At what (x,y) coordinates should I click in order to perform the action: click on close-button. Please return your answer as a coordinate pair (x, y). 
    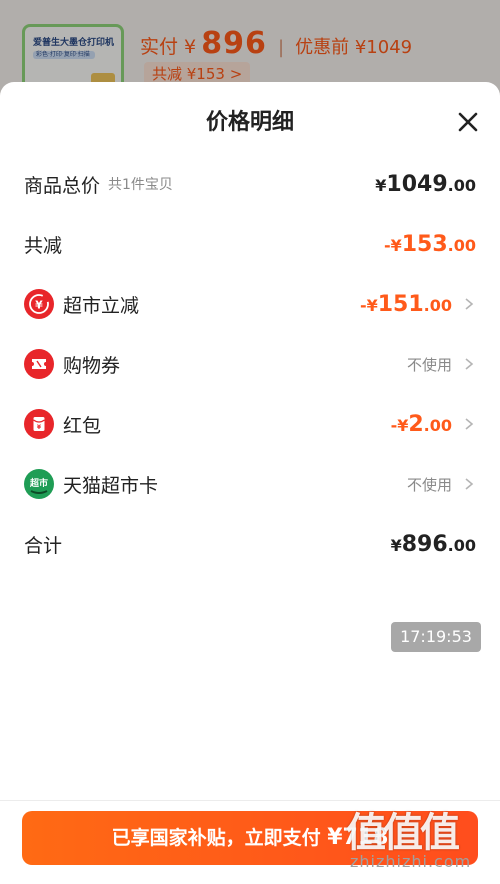
    Looking at the image, I should click on (468, 122).